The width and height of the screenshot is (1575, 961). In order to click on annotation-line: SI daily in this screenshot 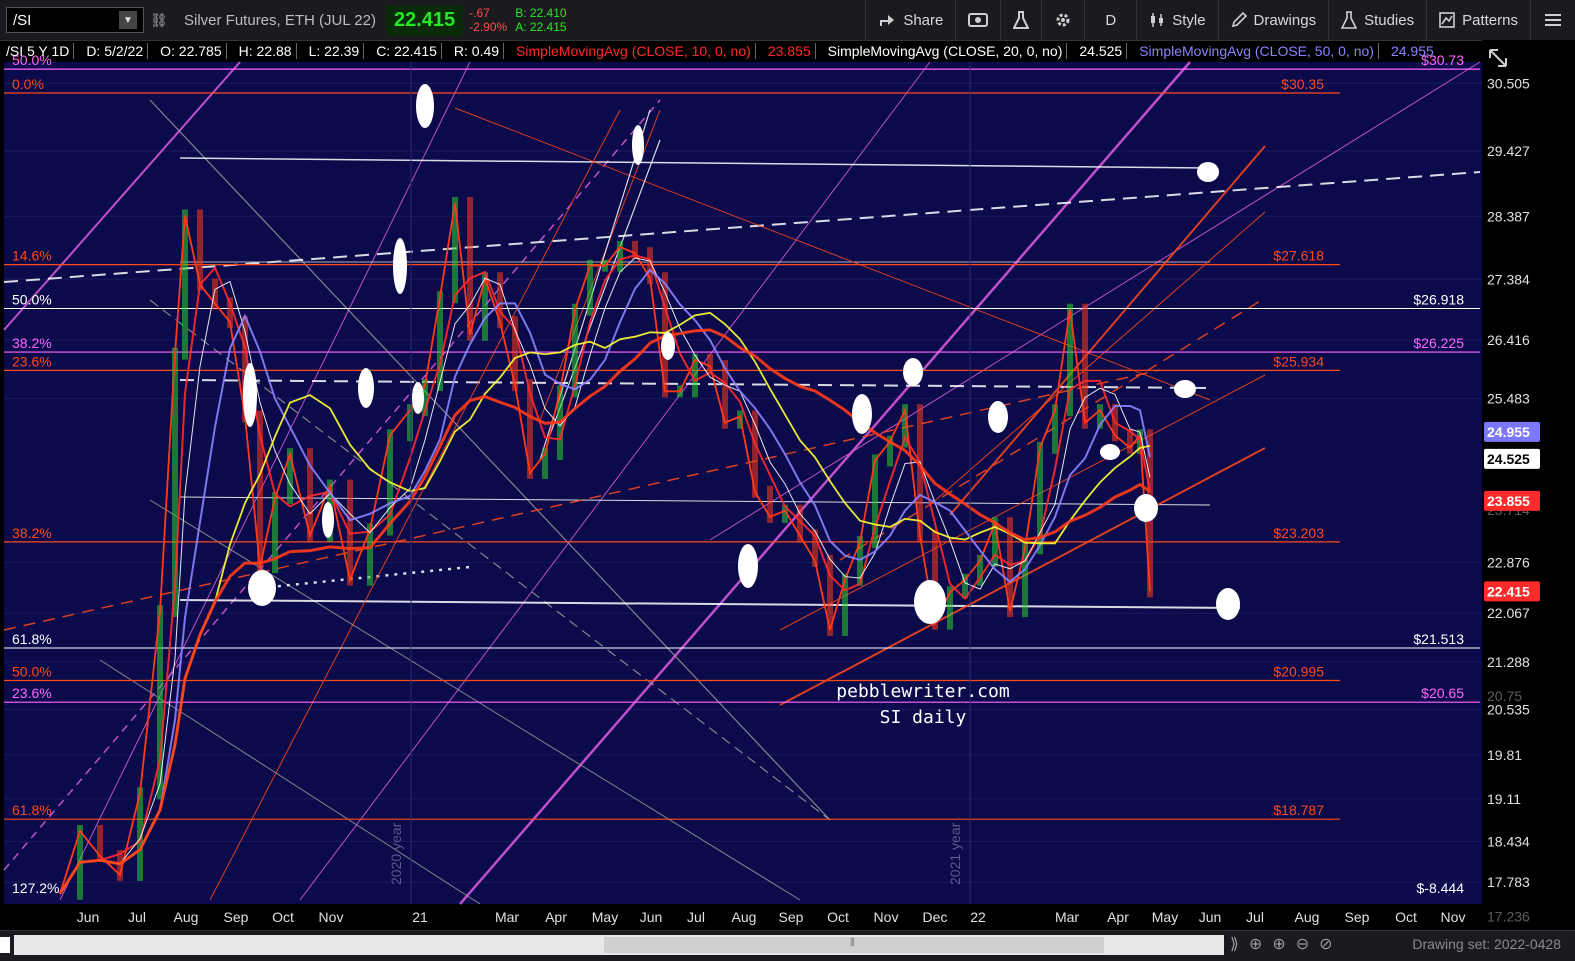, I will do `click(923, 717)`.